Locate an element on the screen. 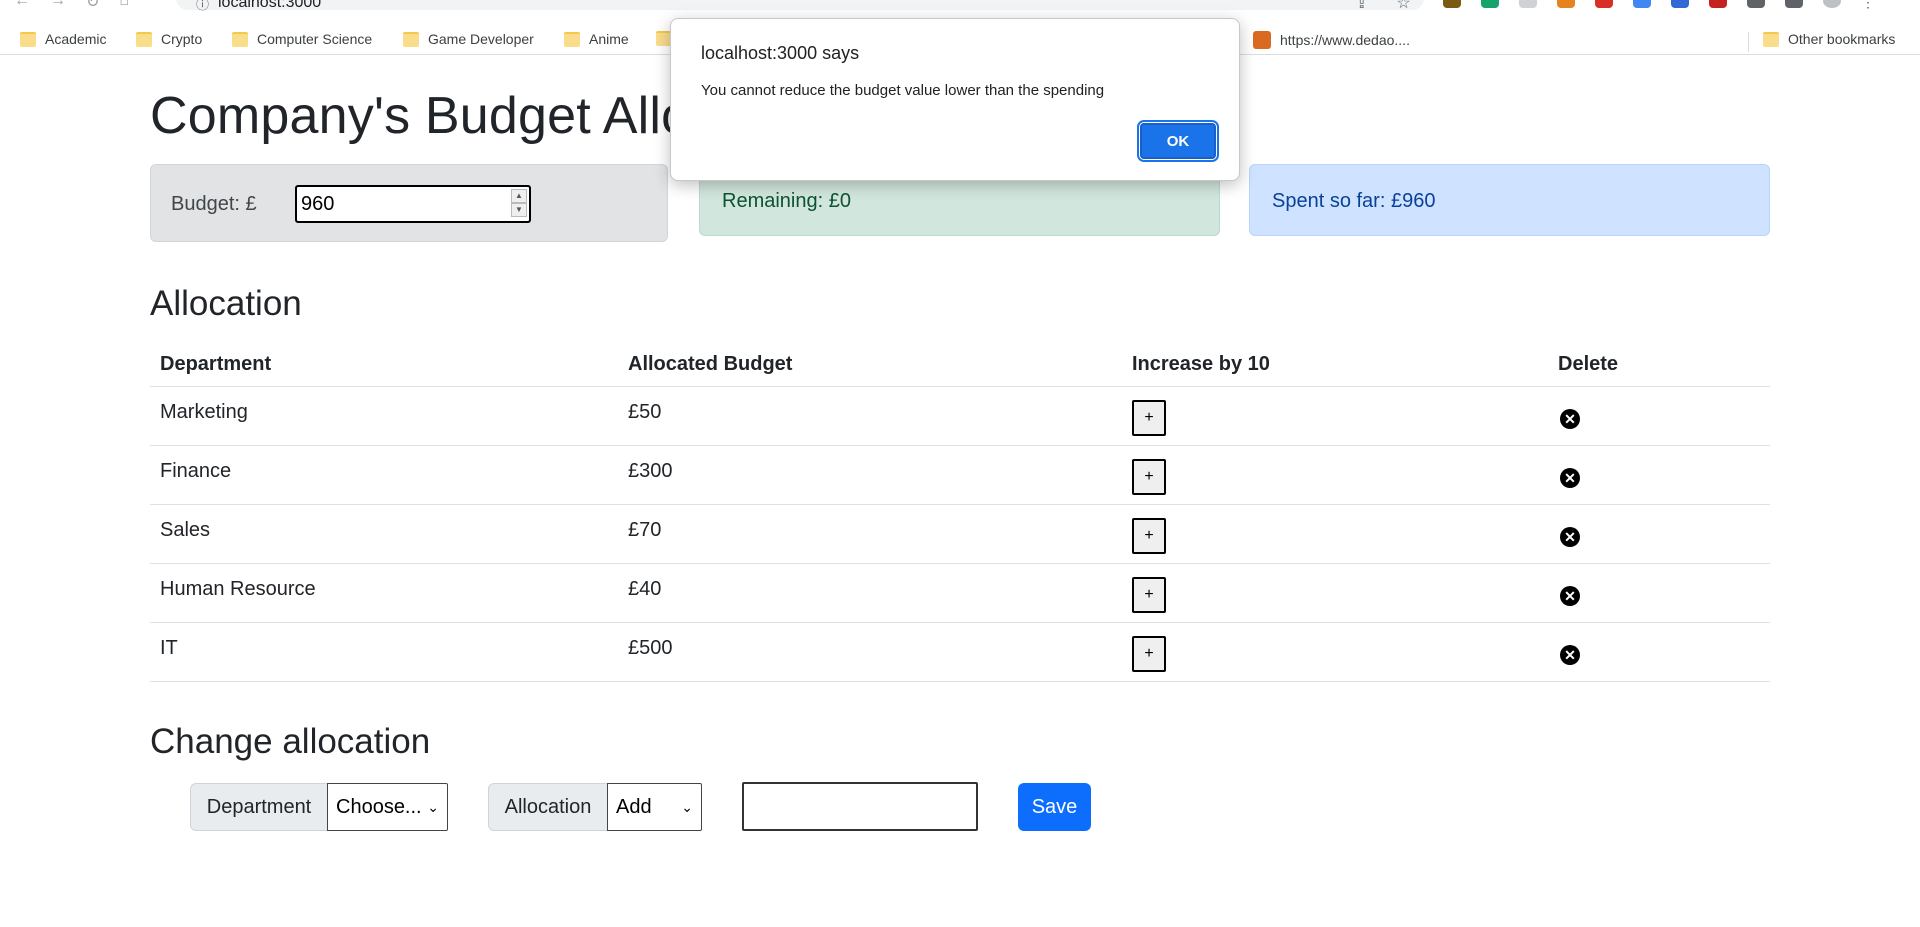 This screenshot has height=927, width=1920. allocated-budget: £70 is located at coordinates (645, 529).